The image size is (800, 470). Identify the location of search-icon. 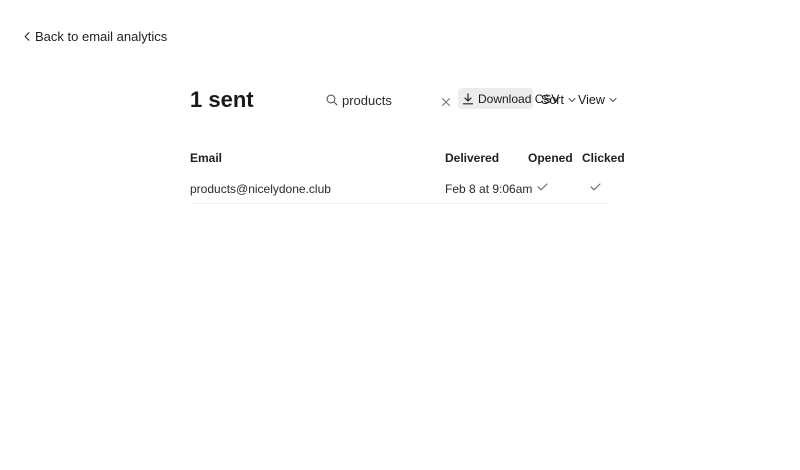
(332, 100).